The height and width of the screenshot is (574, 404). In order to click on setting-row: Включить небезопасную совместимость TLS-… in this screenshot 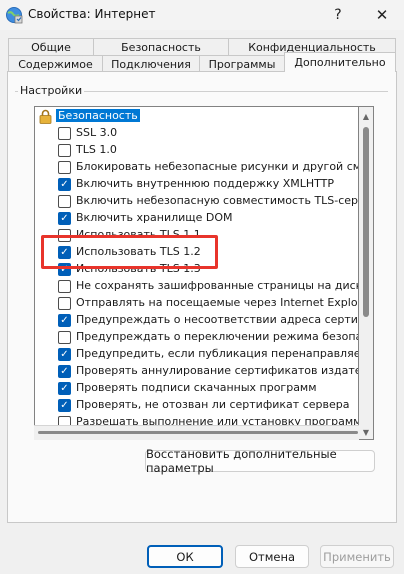, I will do `click(196, 201)`.